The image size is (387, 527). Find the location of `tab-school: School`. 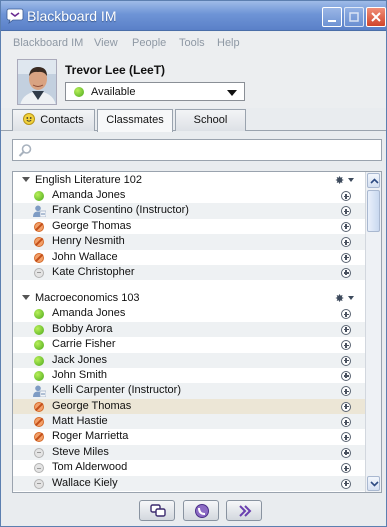

tab-school: School is located at coordinates (210, 120).